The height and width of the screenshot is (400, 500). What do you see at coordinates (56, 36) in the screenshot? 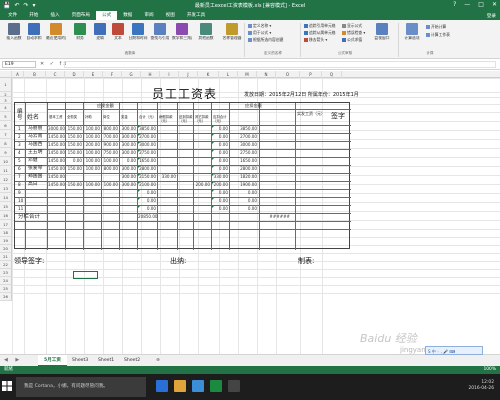
I see `ribbon-button-3: 最近使用的函数` at bounding box center [56, 36].